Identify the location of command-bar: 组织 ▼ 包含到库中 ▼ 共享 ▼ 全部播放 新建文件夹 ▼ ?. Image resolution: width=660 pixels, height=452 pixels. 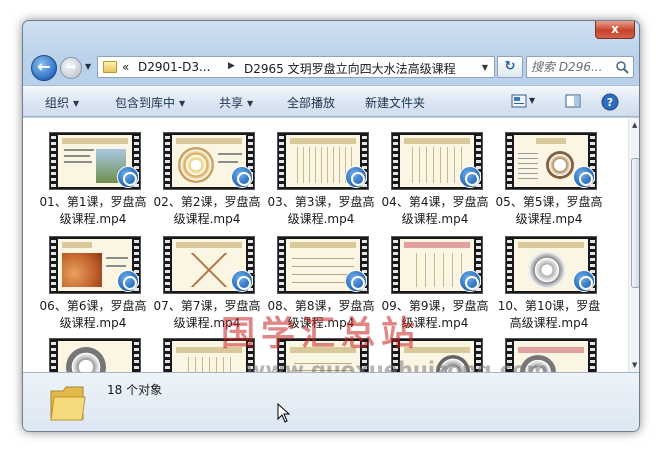
(331, 101).